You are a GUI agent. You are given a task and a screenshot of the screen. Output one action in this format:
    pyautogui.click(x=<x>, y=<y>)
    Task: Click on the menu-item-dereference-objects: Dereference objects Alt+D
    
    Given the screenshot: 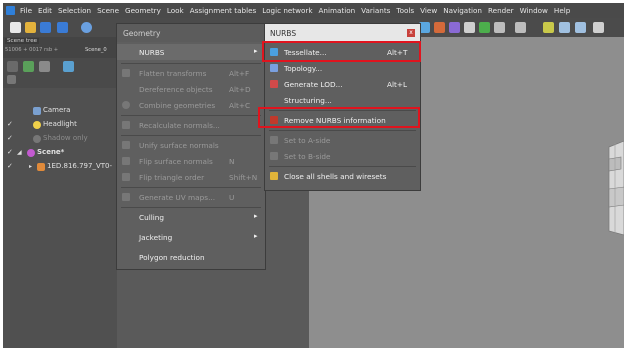 What is the action you would take?
    pyautogui.click(x=191, y=89)
    